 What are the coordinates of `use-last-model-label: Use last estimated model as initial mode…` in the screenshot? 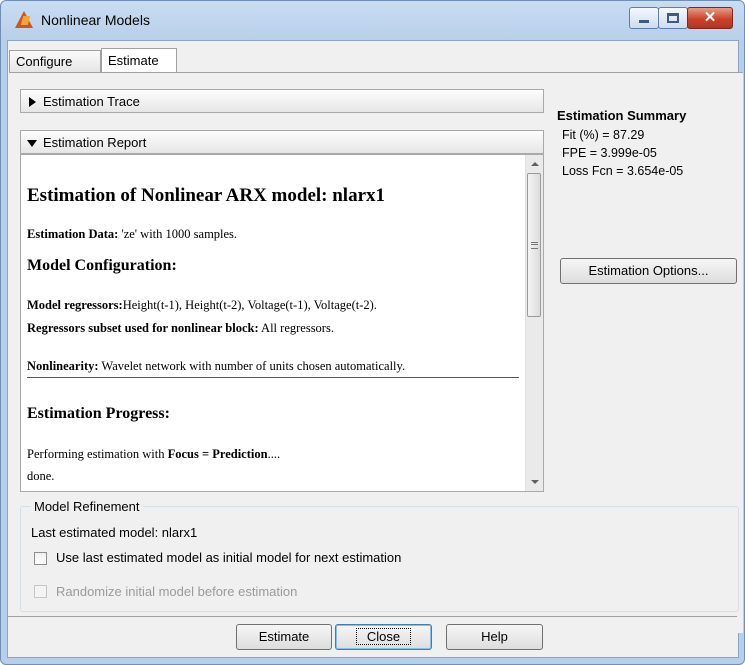 It's located at (228, 557).